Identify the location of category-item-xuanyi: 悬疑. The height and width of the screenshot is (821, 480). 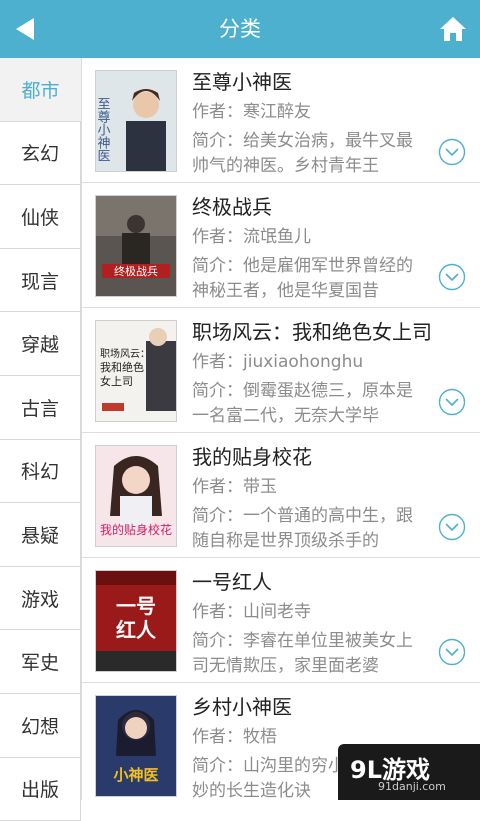
(40, 535).